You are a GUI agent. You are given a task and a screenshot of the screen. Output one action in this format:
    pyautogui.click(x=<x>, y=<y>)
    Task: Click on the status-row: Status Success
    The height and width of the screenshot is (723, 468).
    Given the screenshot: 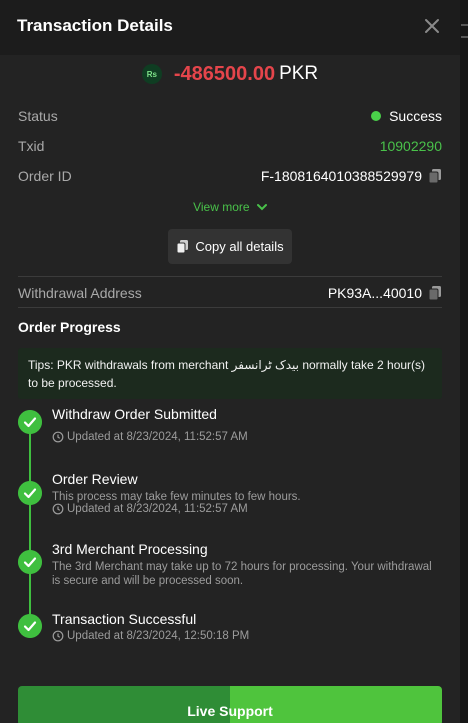 What is the action you would take?
    pyautogui.click(x=230, y=116)
    